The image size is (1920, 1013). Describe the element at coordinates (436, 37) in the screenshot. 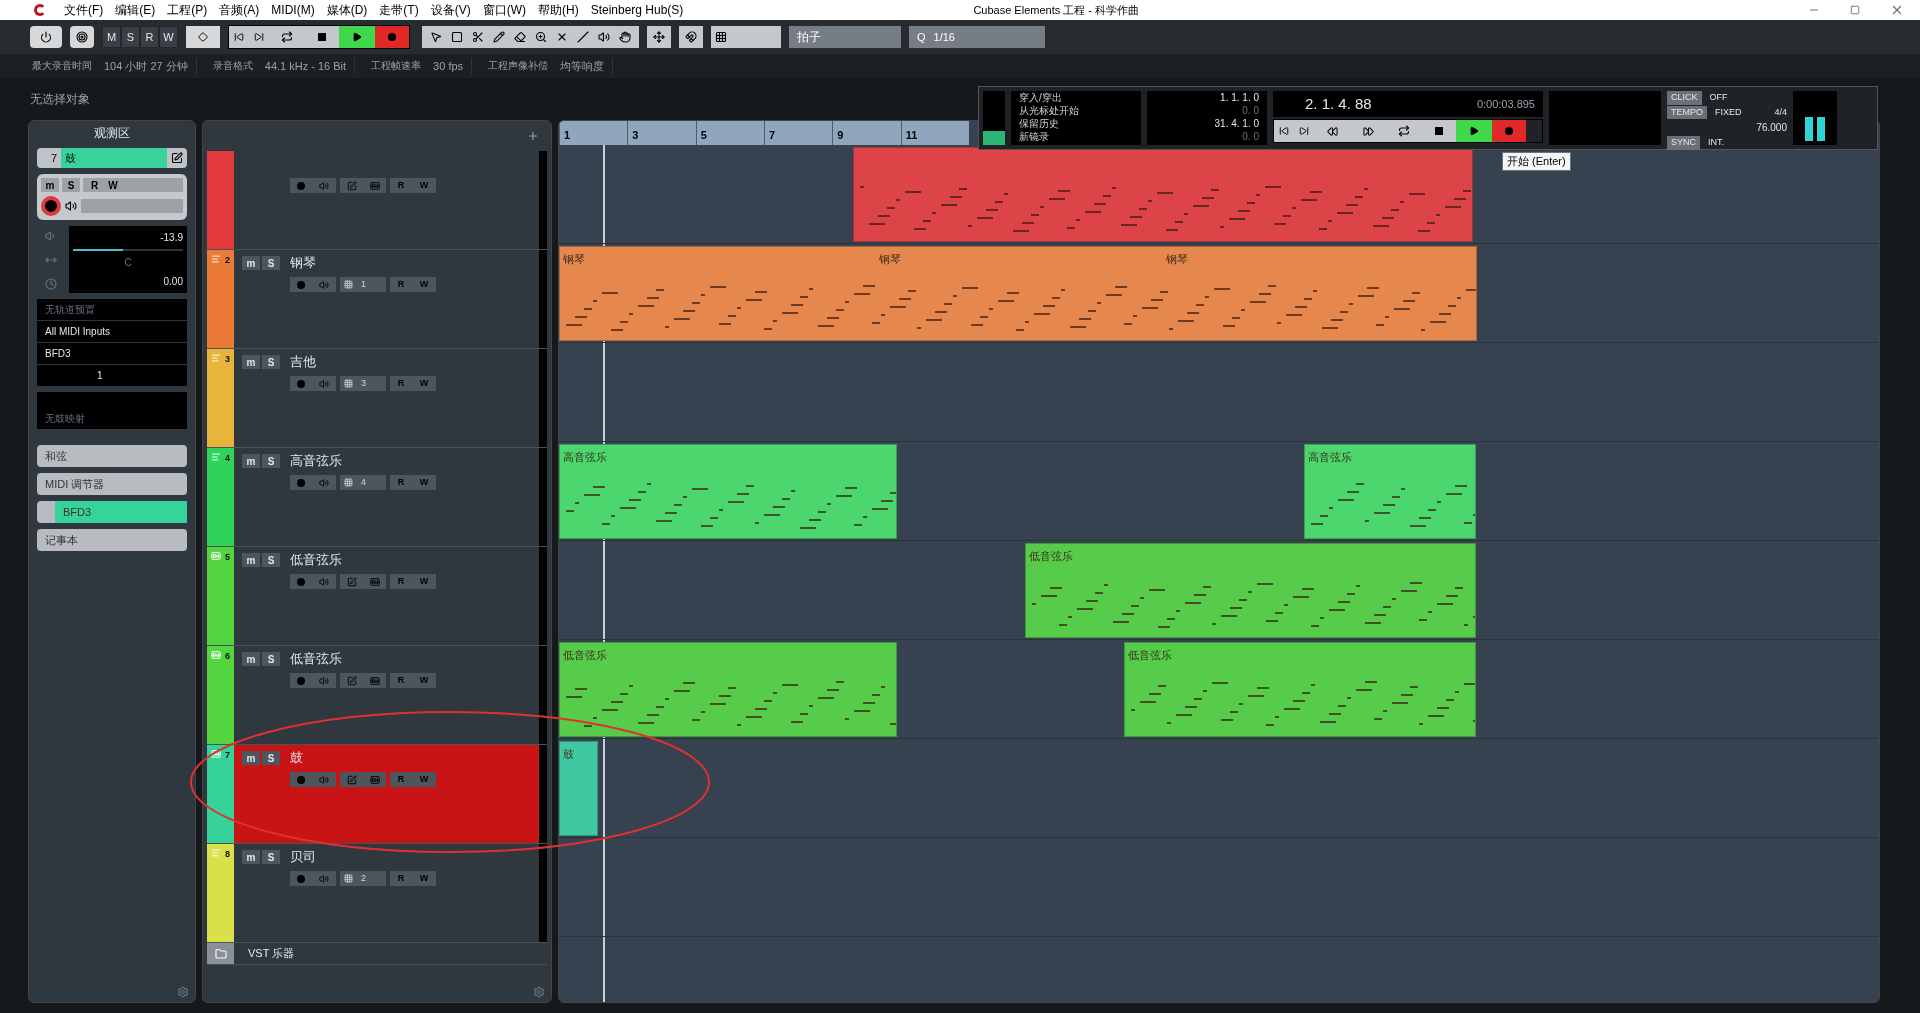

I see `pointer-icon` at that location.